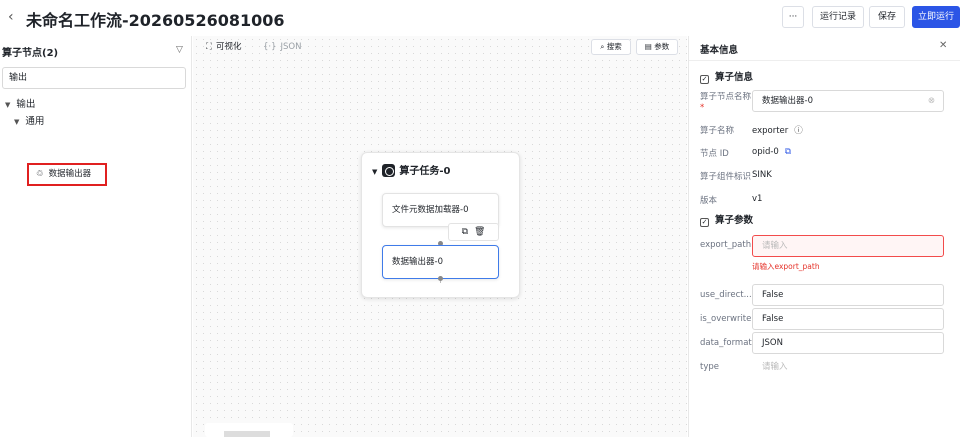 The width and height of the screenshot is (960, 437). What do you see at coordinates (479, 232) in the screenshot?
I see `delete-icon: 🗑` at bounding box center [479, 232].